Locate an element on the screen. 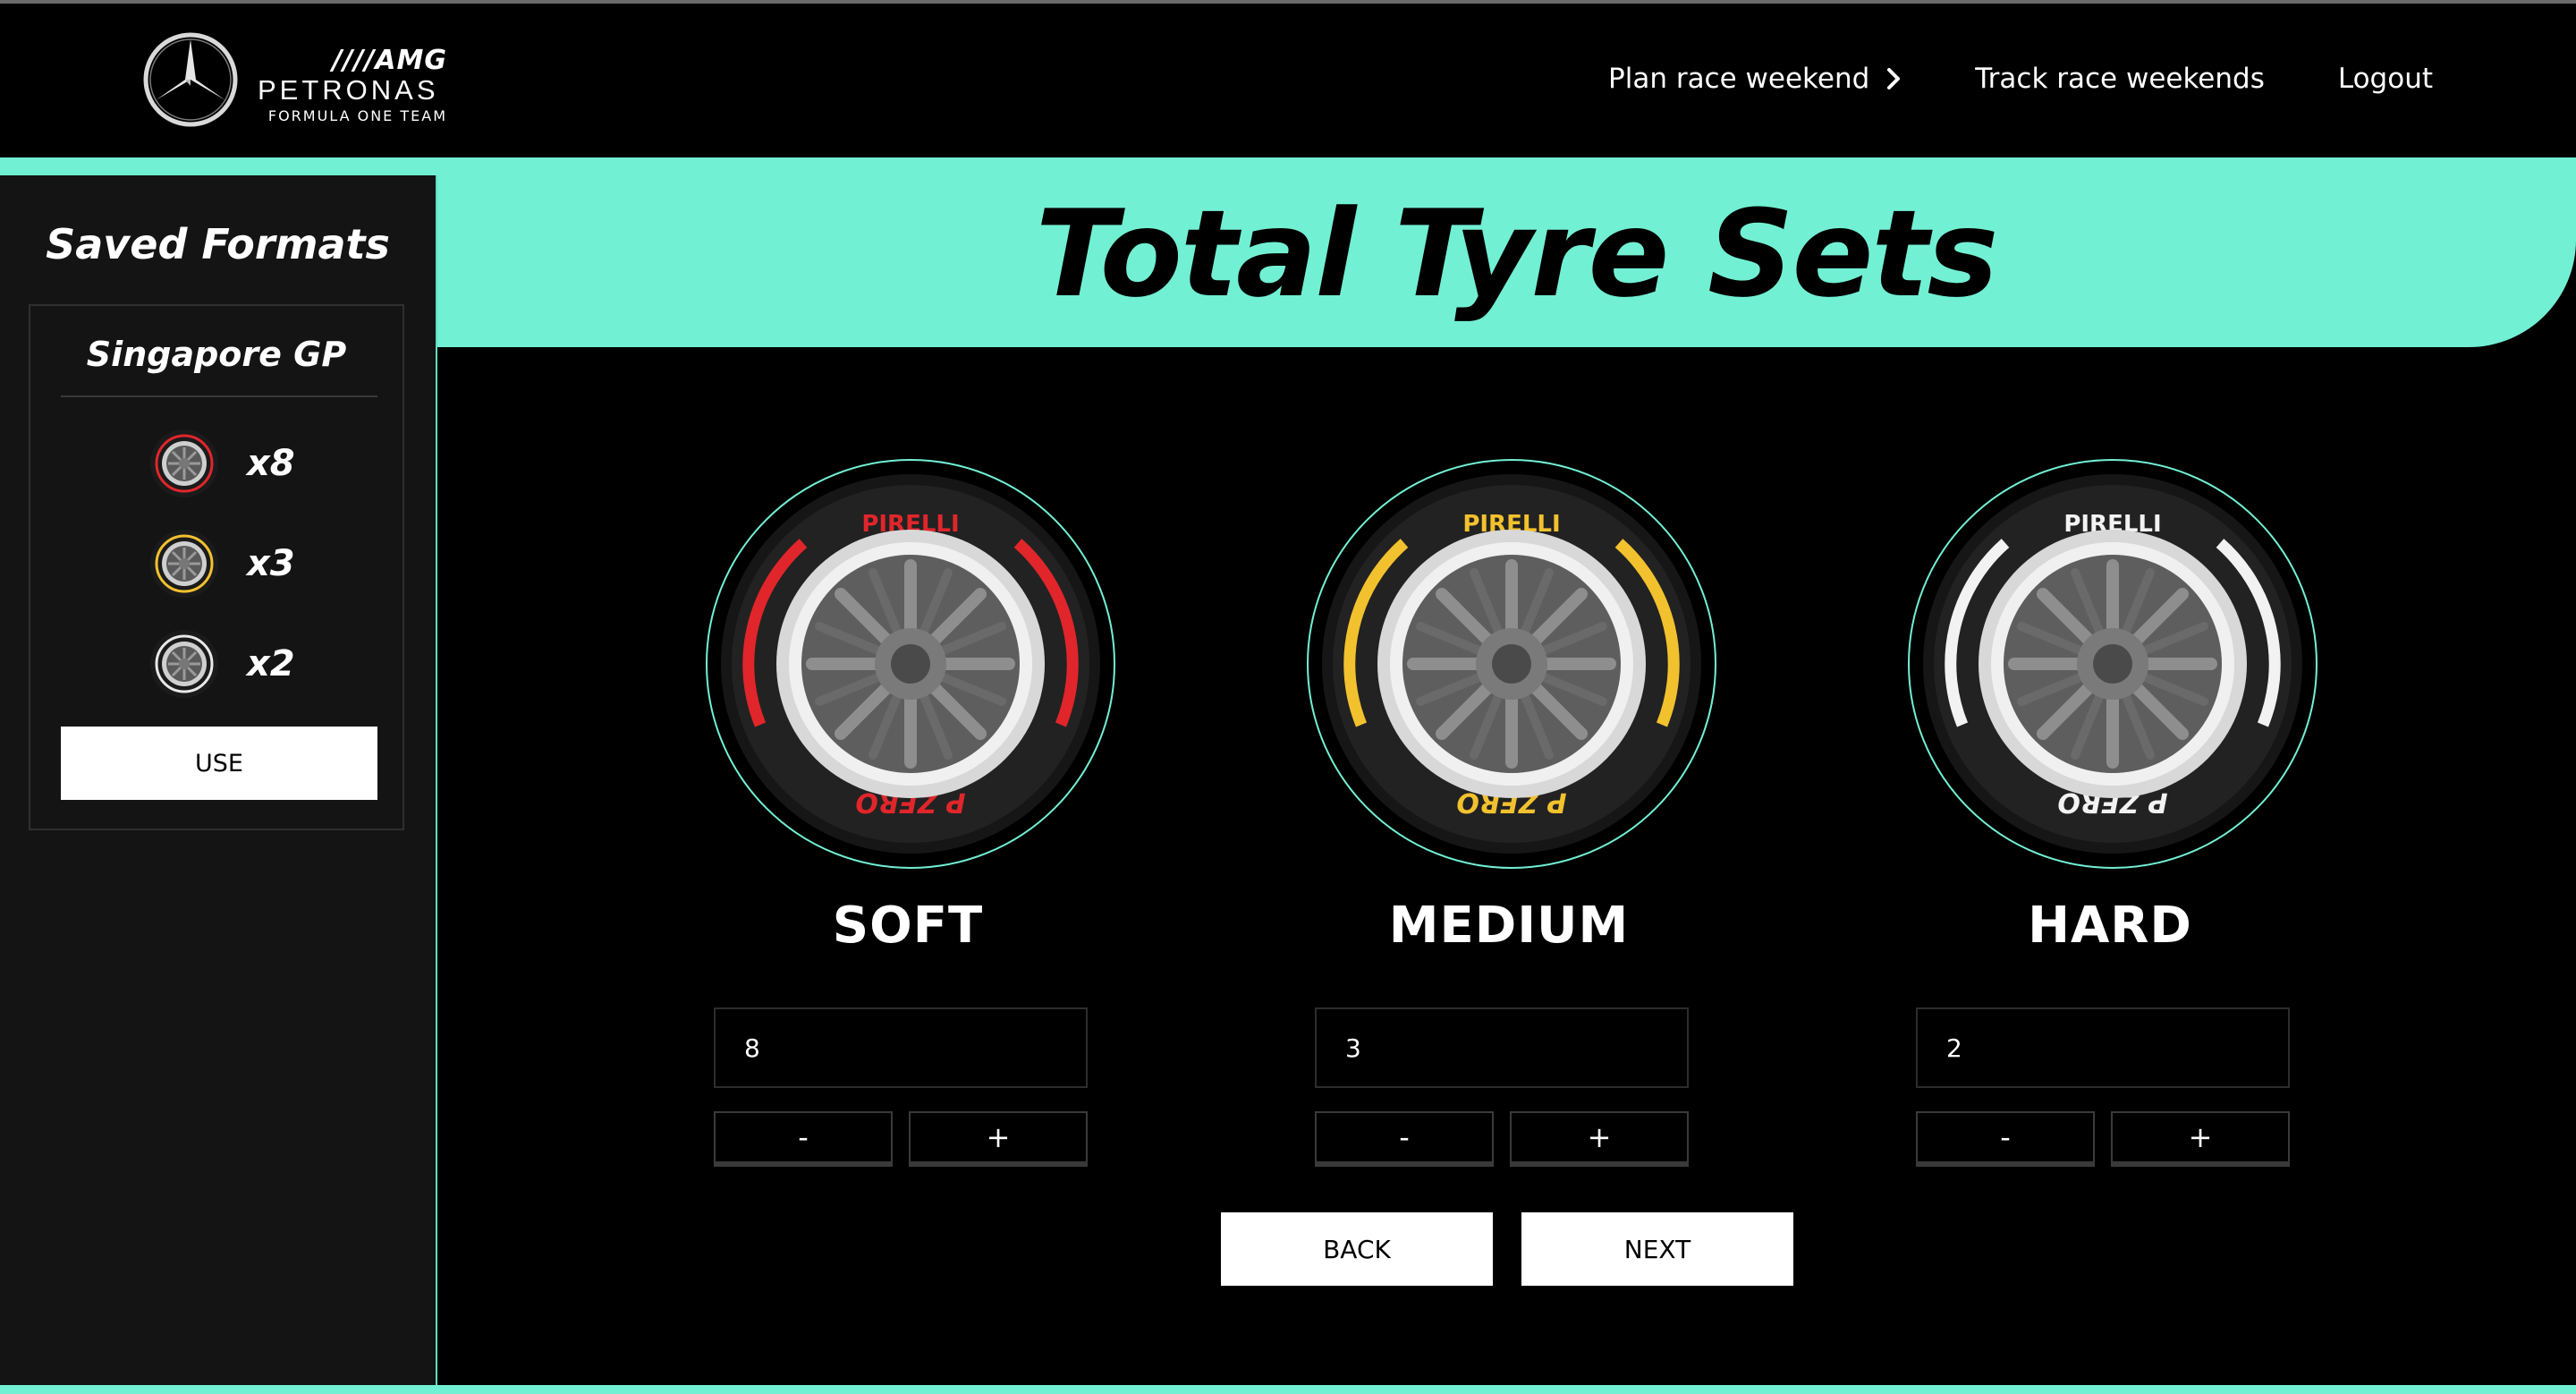 The height and width of the screenshot is (1394, 2576). divider is located at coordinates (219, 396).